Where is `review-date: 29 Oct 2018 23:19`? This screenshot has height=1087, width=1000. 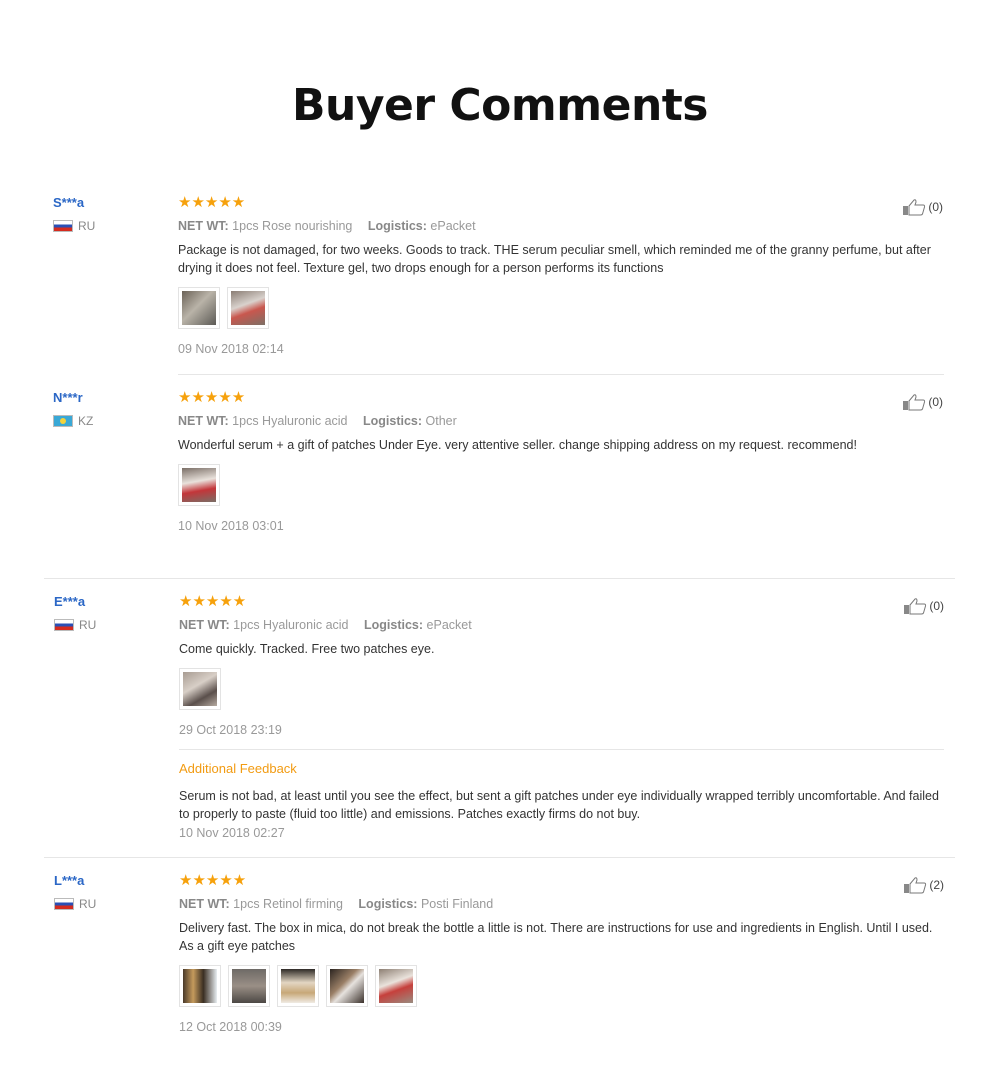 review-date: 29 Oct 2018 23:19 is located at coordinates (230, 730).